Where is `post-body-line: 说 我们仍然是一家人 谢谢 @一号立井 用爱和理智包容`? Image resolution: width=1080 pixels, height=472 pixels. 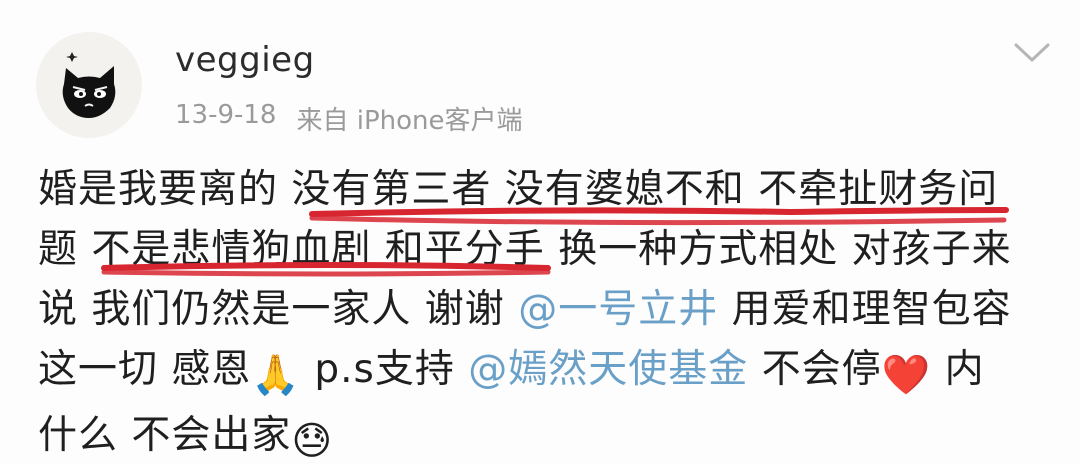 post-body-line: 说 我们仍然是一家人 谢谢 @一号立井 用爱和理智包容 is located at coordinates (543, 310).